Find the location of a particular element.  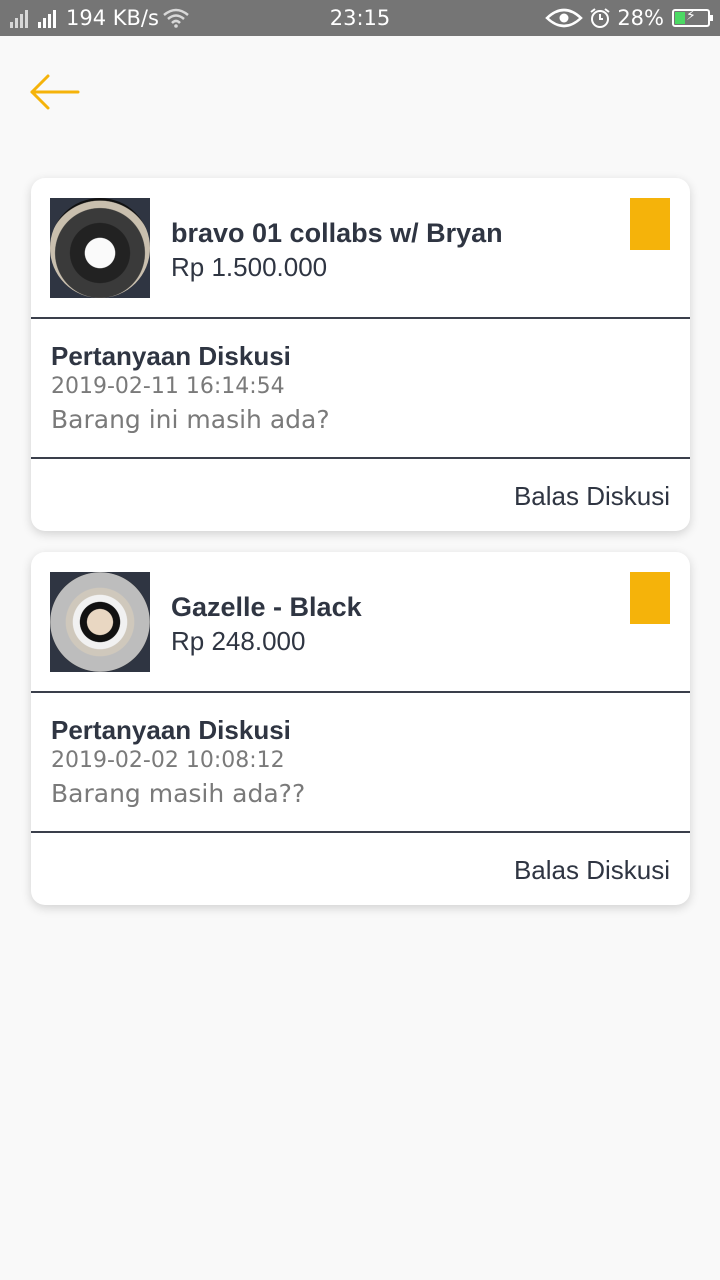

product-price: Rp 248.000 is located at coordinates (238, 641).